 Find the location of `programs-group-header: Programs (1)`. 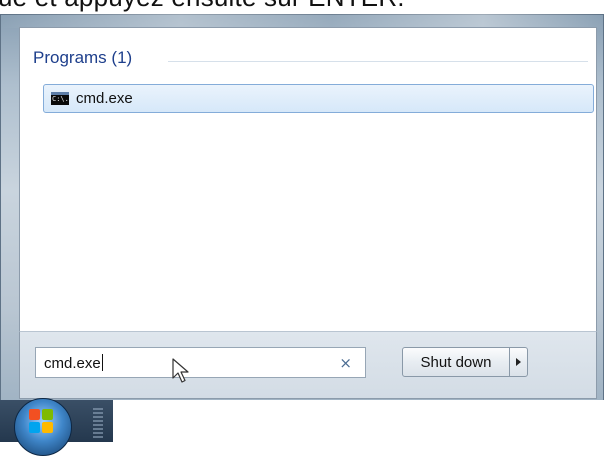

programs-group-header: Programs (1) is located at coordinates (82, 58).